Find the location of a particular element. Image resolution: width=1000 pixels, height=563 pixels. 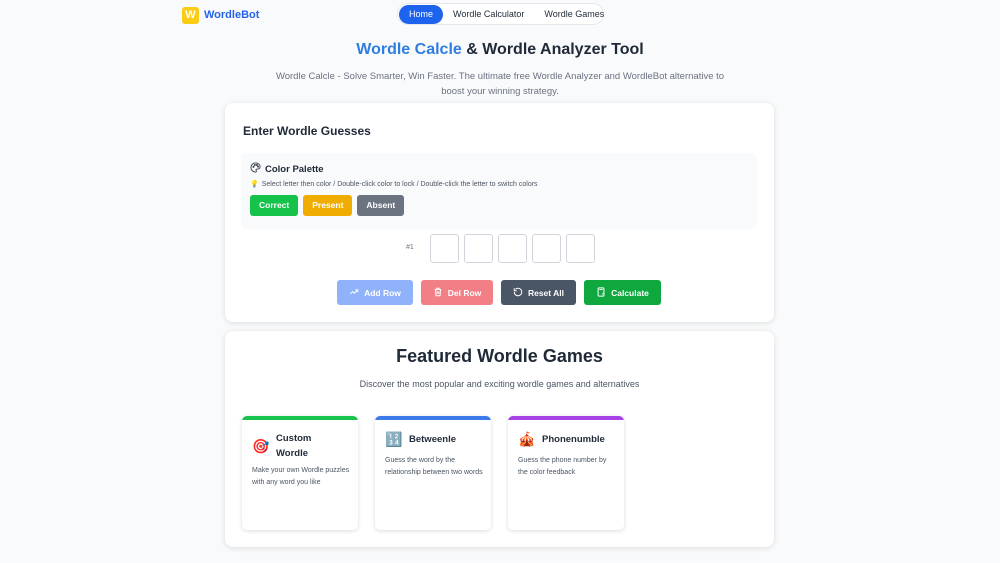

game-name: Betweenle is located at coordinates (432, 439).